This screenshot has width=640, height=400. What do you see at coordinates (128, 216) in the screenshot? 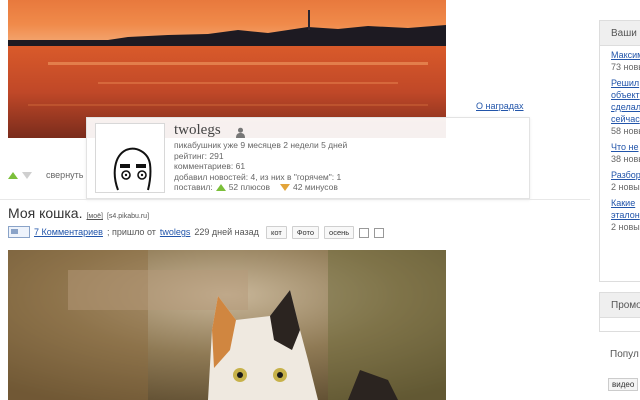
I see `source-domain: [s4.pikabu.ru]` at bounding box center [128, 216].